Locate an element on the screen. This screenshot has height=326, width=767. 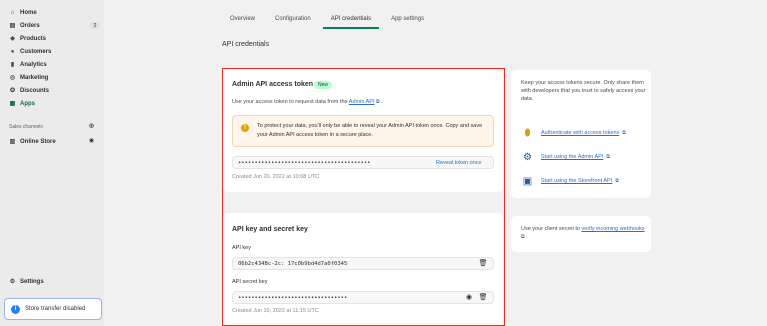
sidebar-item-orders: ▤ Orders is located at coordinates (24, 25).